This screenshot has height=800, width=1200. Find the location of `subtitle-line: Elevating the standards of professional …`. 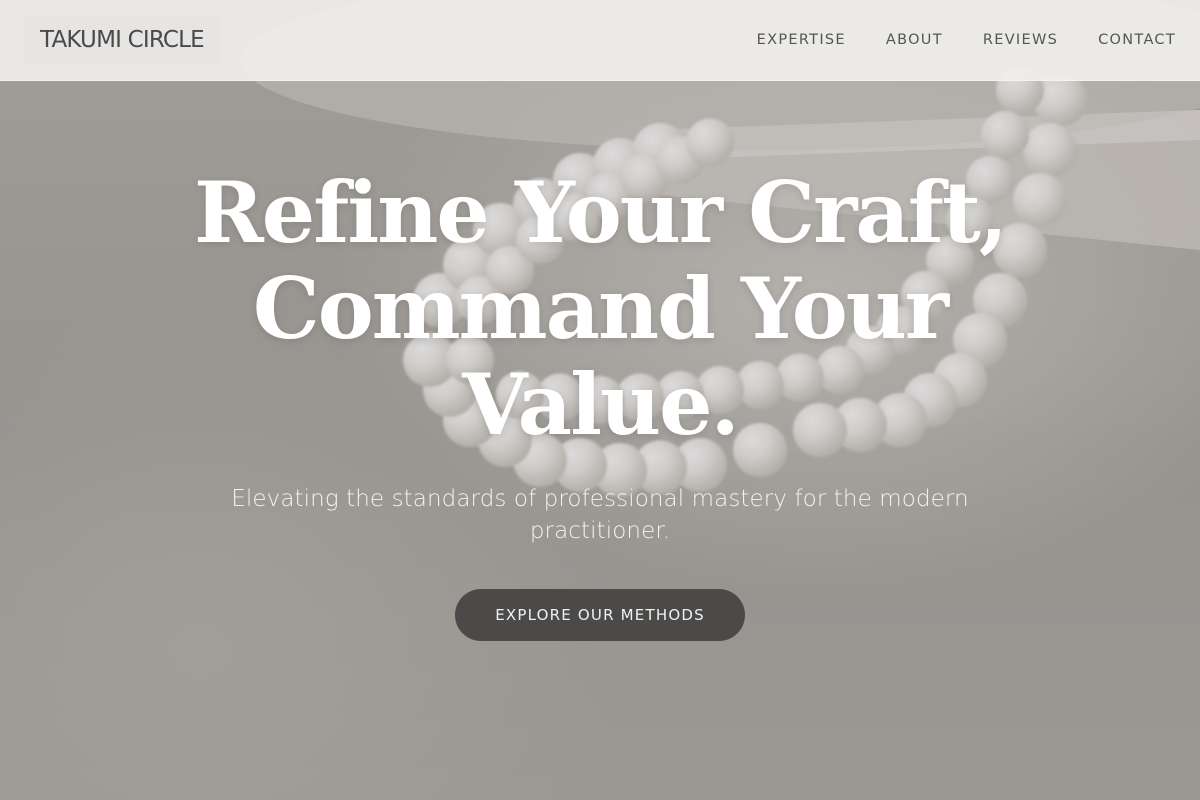

subtitle-line: Elevating the standards of professional … is located at coordinates (600, 499).